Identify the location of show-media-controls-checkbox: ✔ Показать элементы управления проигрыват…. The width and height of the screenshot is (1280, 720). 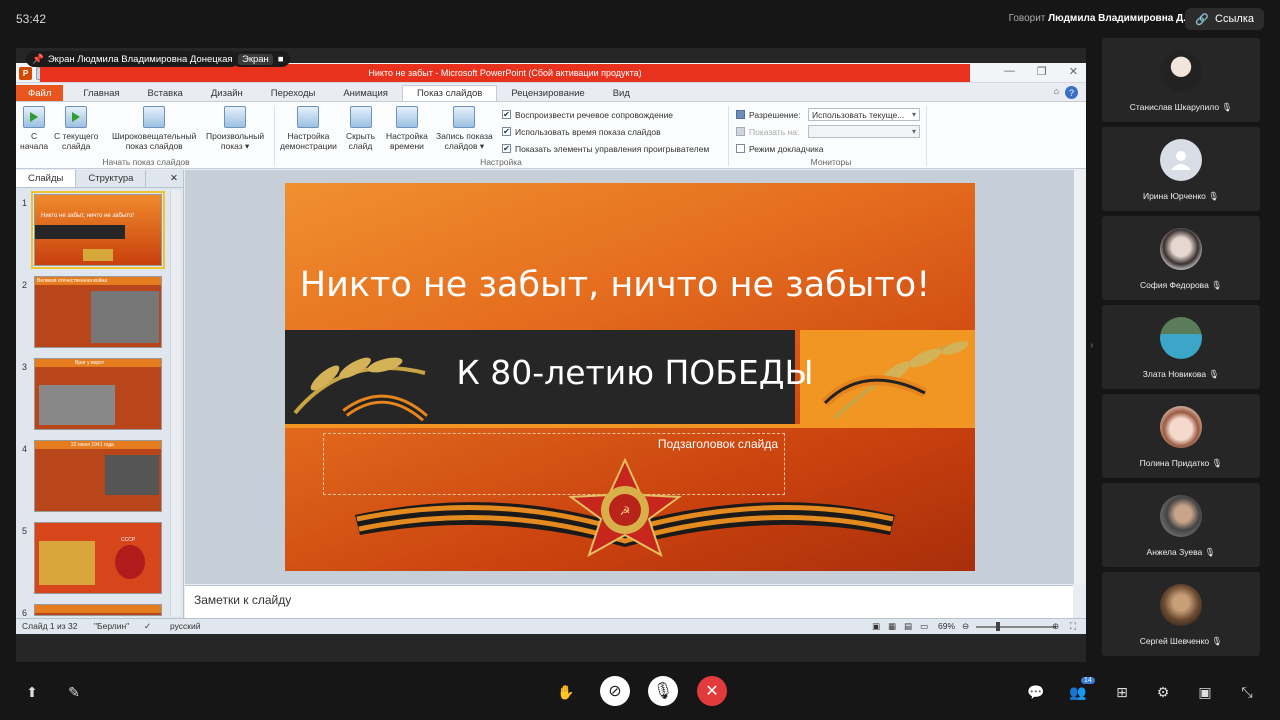
(605, 148).